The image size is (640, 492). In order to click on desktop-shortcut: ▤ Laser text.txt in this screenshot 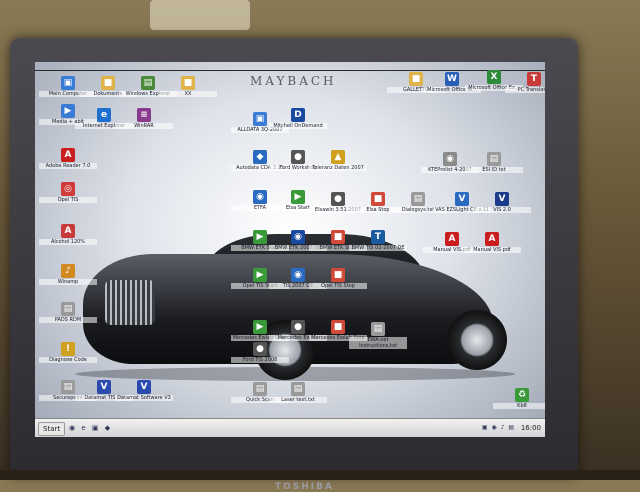, I will do `click(298, 392)`.